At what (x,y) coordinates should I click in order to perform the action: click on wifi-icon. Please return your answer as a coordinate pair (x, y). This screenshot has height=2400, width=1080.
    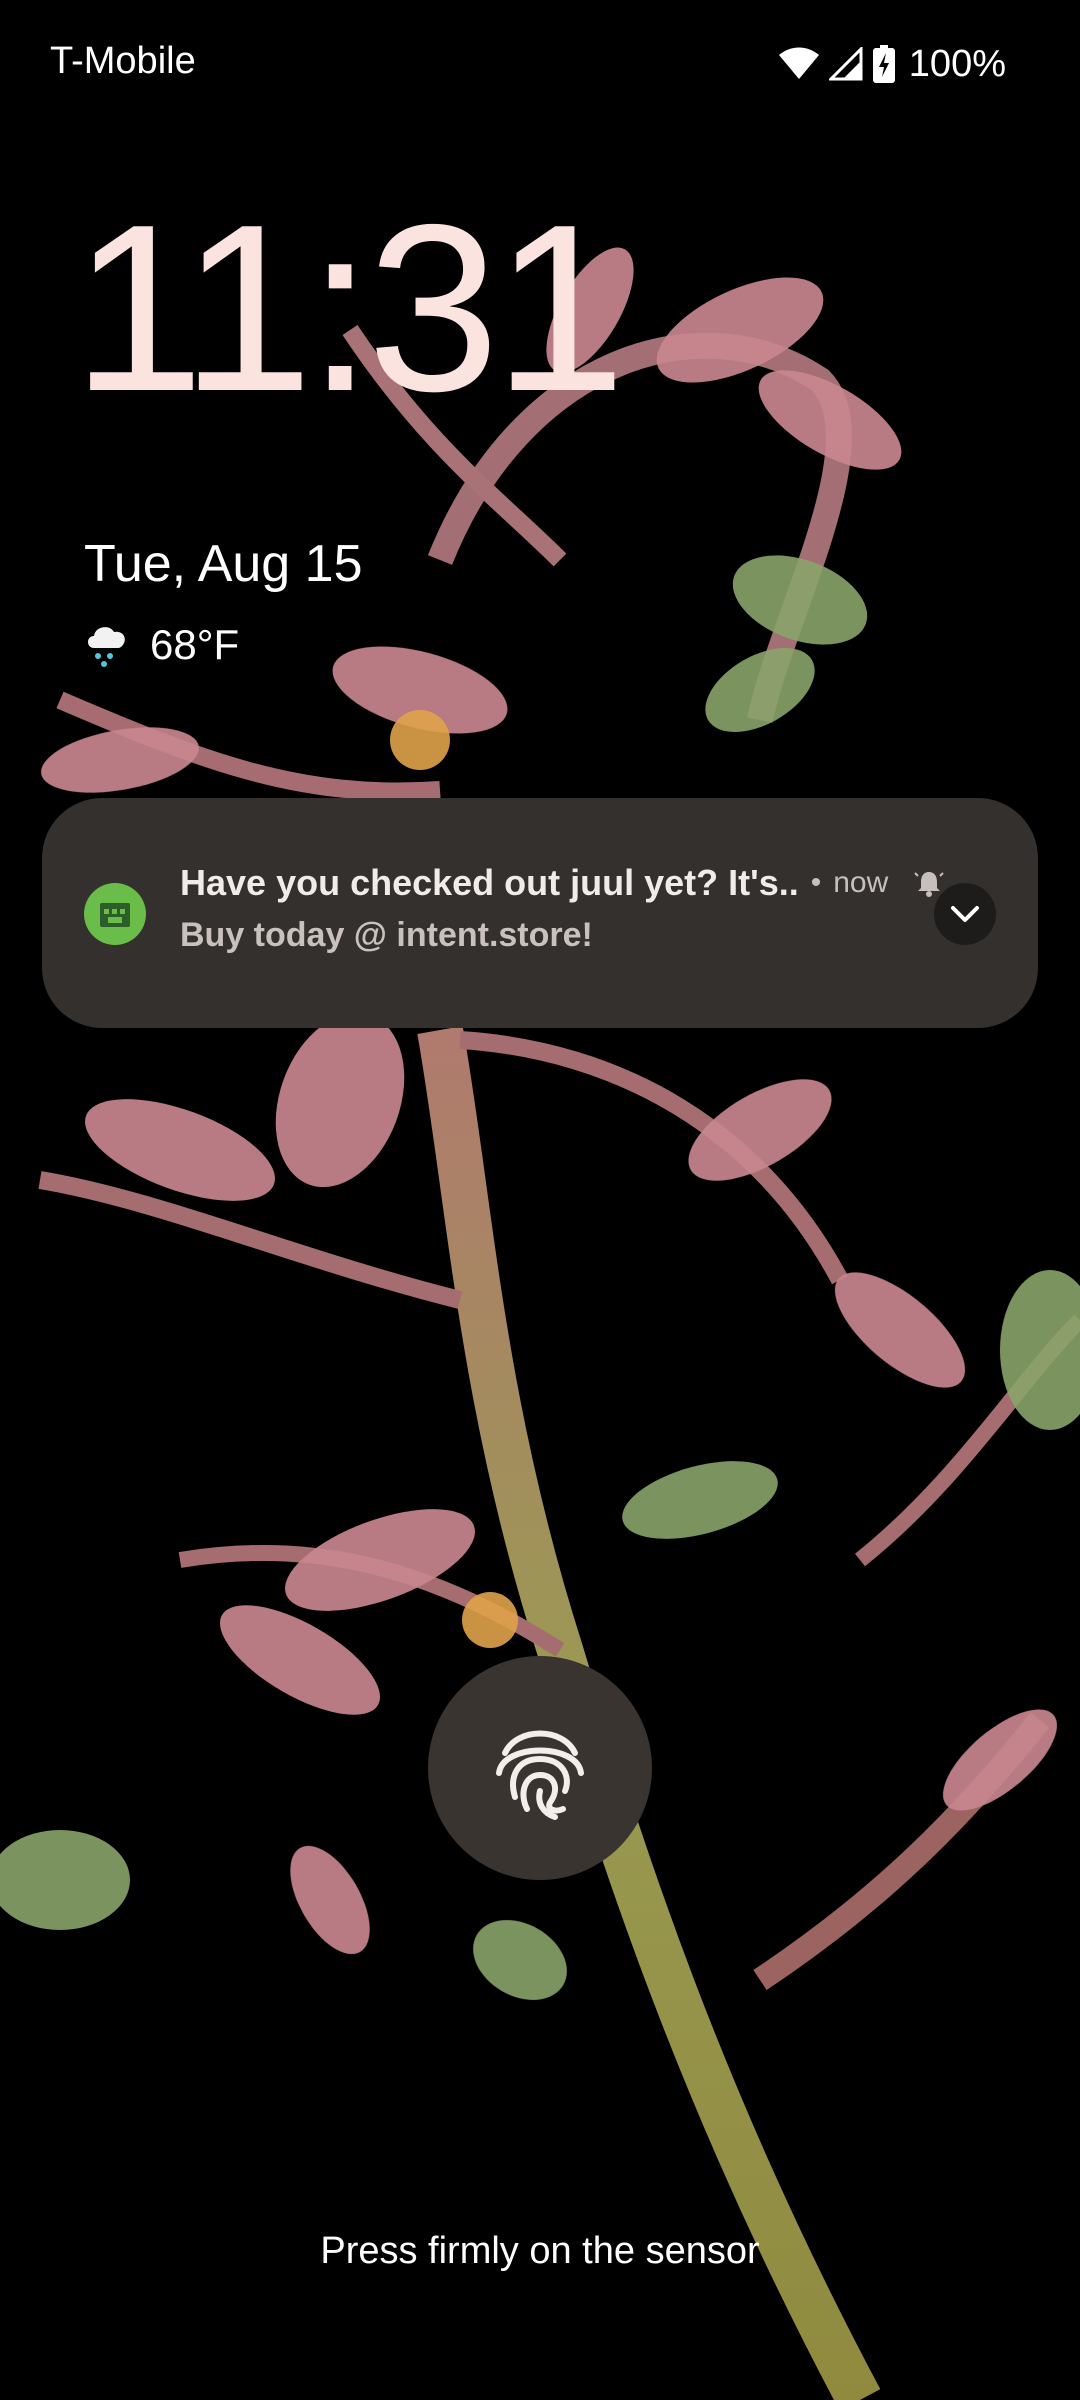
    Looking at the image, I should click on (798, 63).